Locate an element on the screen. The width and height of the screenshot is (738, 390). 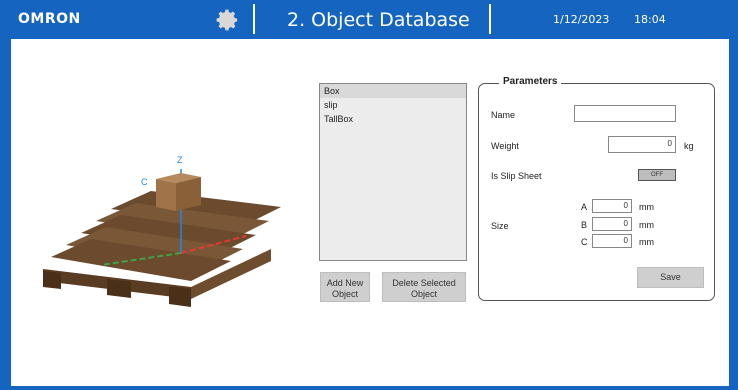
parameters-legend: Parameters is located at coordinates (530, 81).